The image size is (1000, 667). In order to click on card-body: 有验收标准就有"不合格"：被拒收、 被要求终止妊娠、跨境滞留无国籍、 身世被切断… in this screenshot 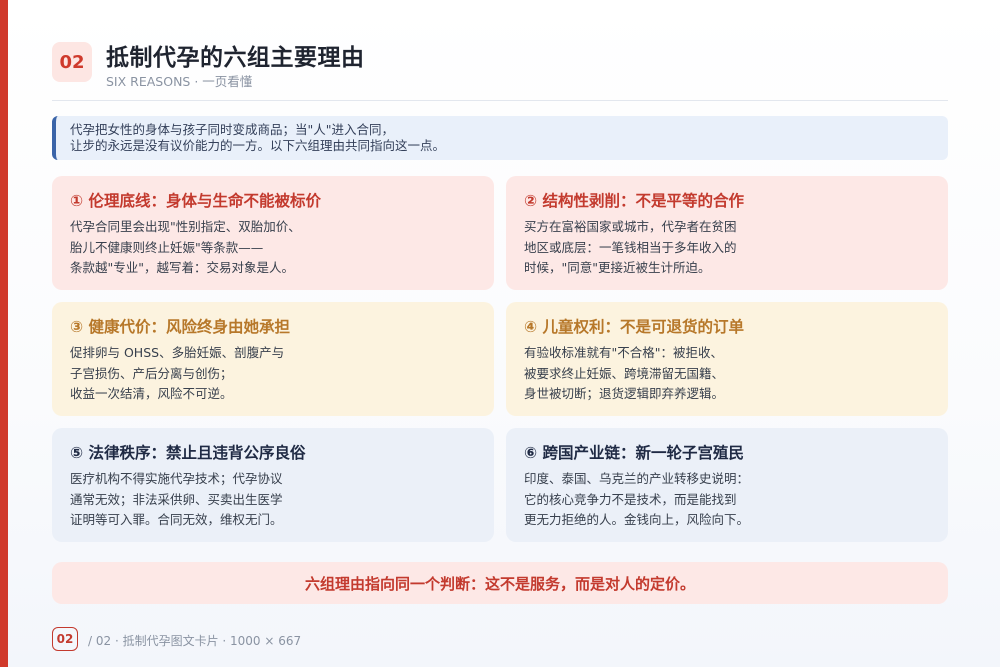, I will do `click(727, 374)`.